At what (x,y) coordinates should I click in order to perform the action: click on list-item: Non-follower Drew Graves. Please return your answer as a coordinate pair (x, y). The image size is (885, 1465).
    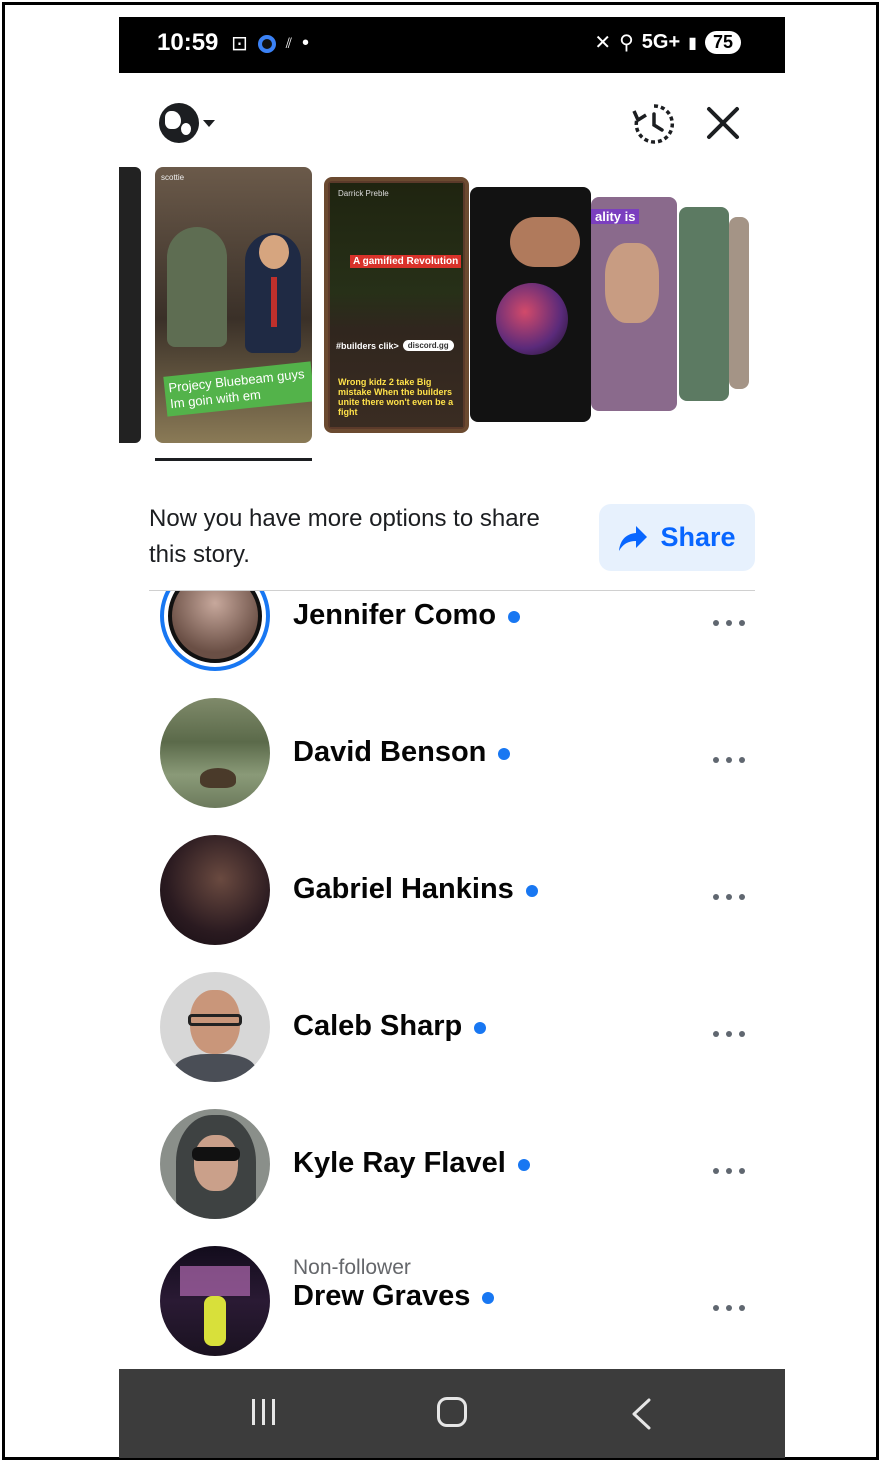
    Looking at the image, I should click on (452, 1301).